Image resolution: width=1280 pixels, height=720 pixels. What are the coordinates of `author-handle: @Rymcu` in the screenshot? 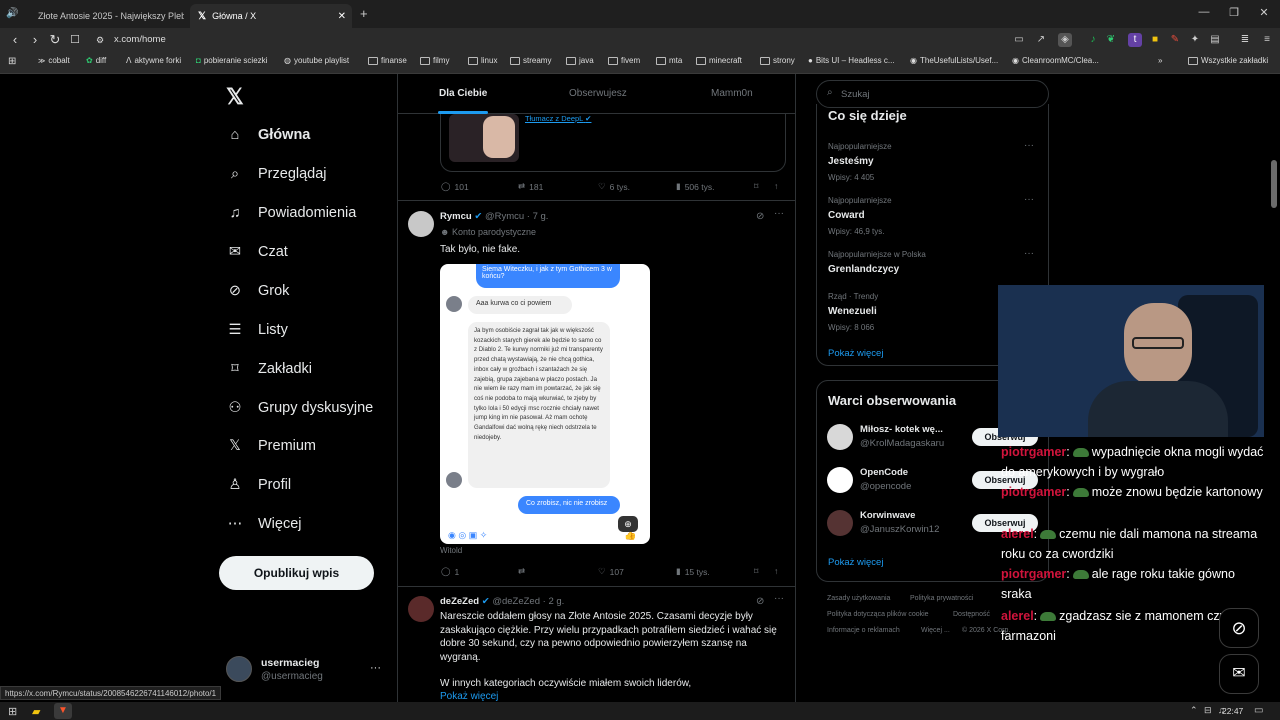 It's located at (504, 216).